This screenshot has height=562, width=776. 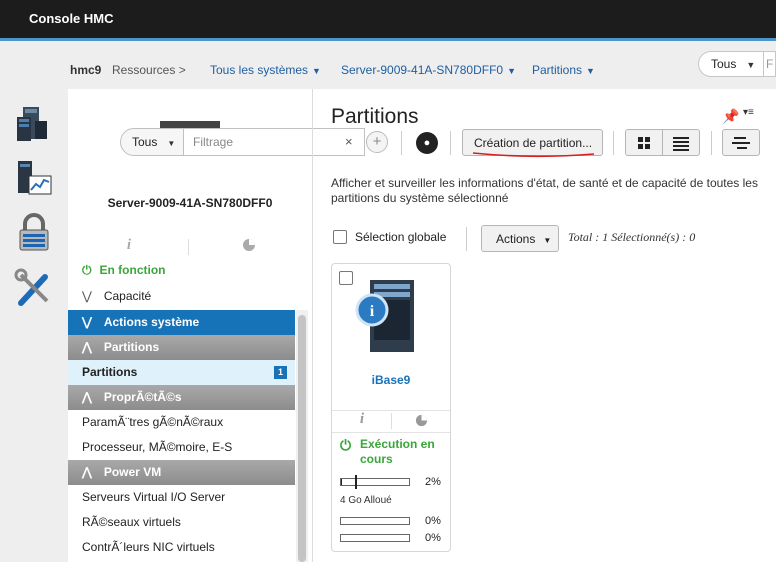 I want to click on nav-item-partitions-label: Partitions, so click(x=110, y=372).